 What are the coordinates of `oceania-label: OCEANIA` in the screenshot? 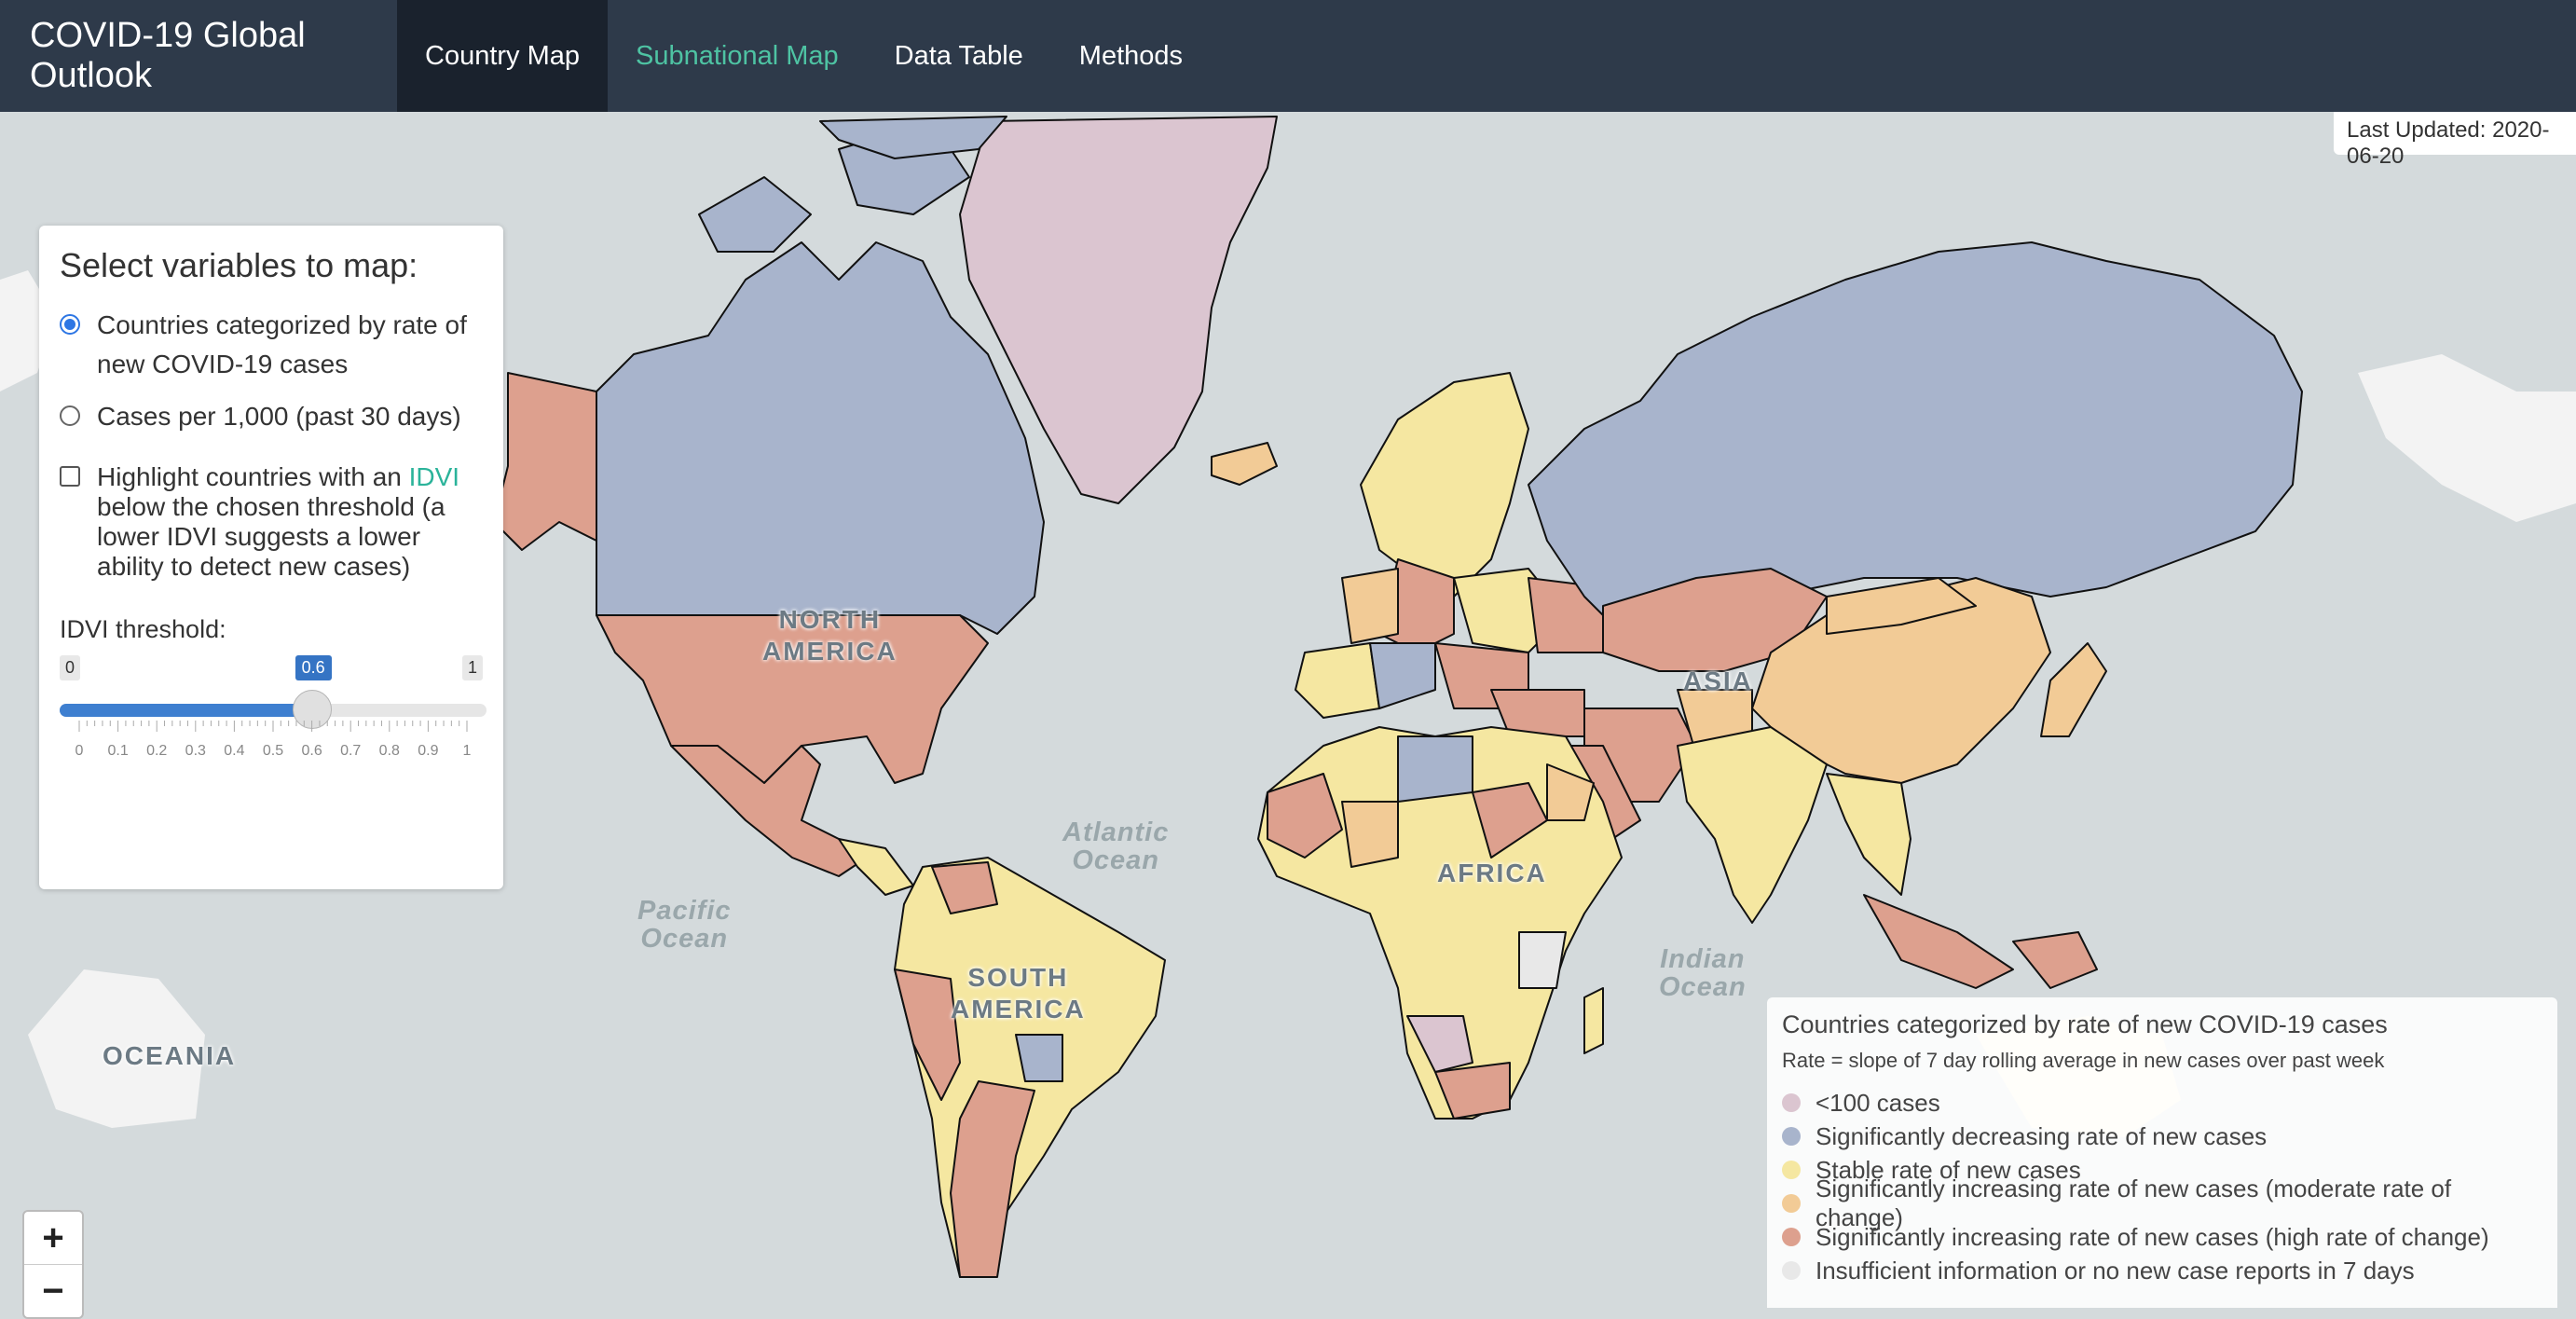 It's located at (170, 1055).